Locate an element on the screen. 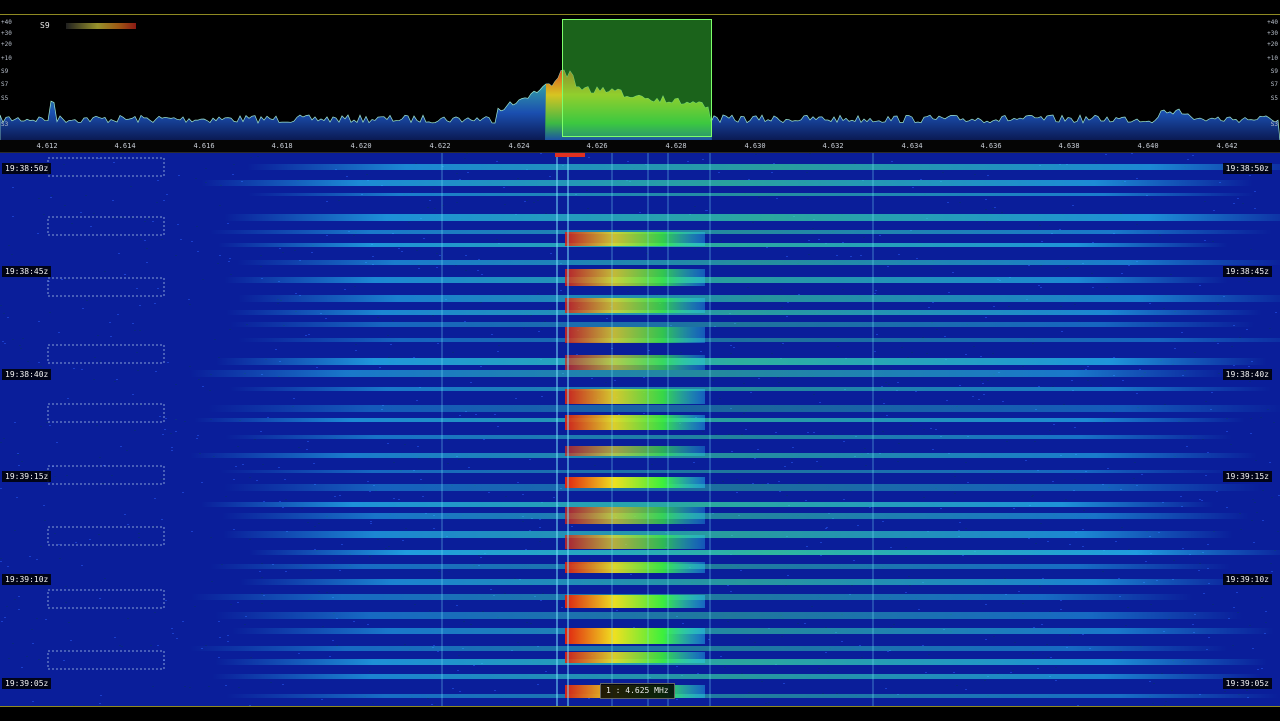 The image size is (1280, 721). frequency-tick-label: 4.620 is located at coordinates (361, 146).